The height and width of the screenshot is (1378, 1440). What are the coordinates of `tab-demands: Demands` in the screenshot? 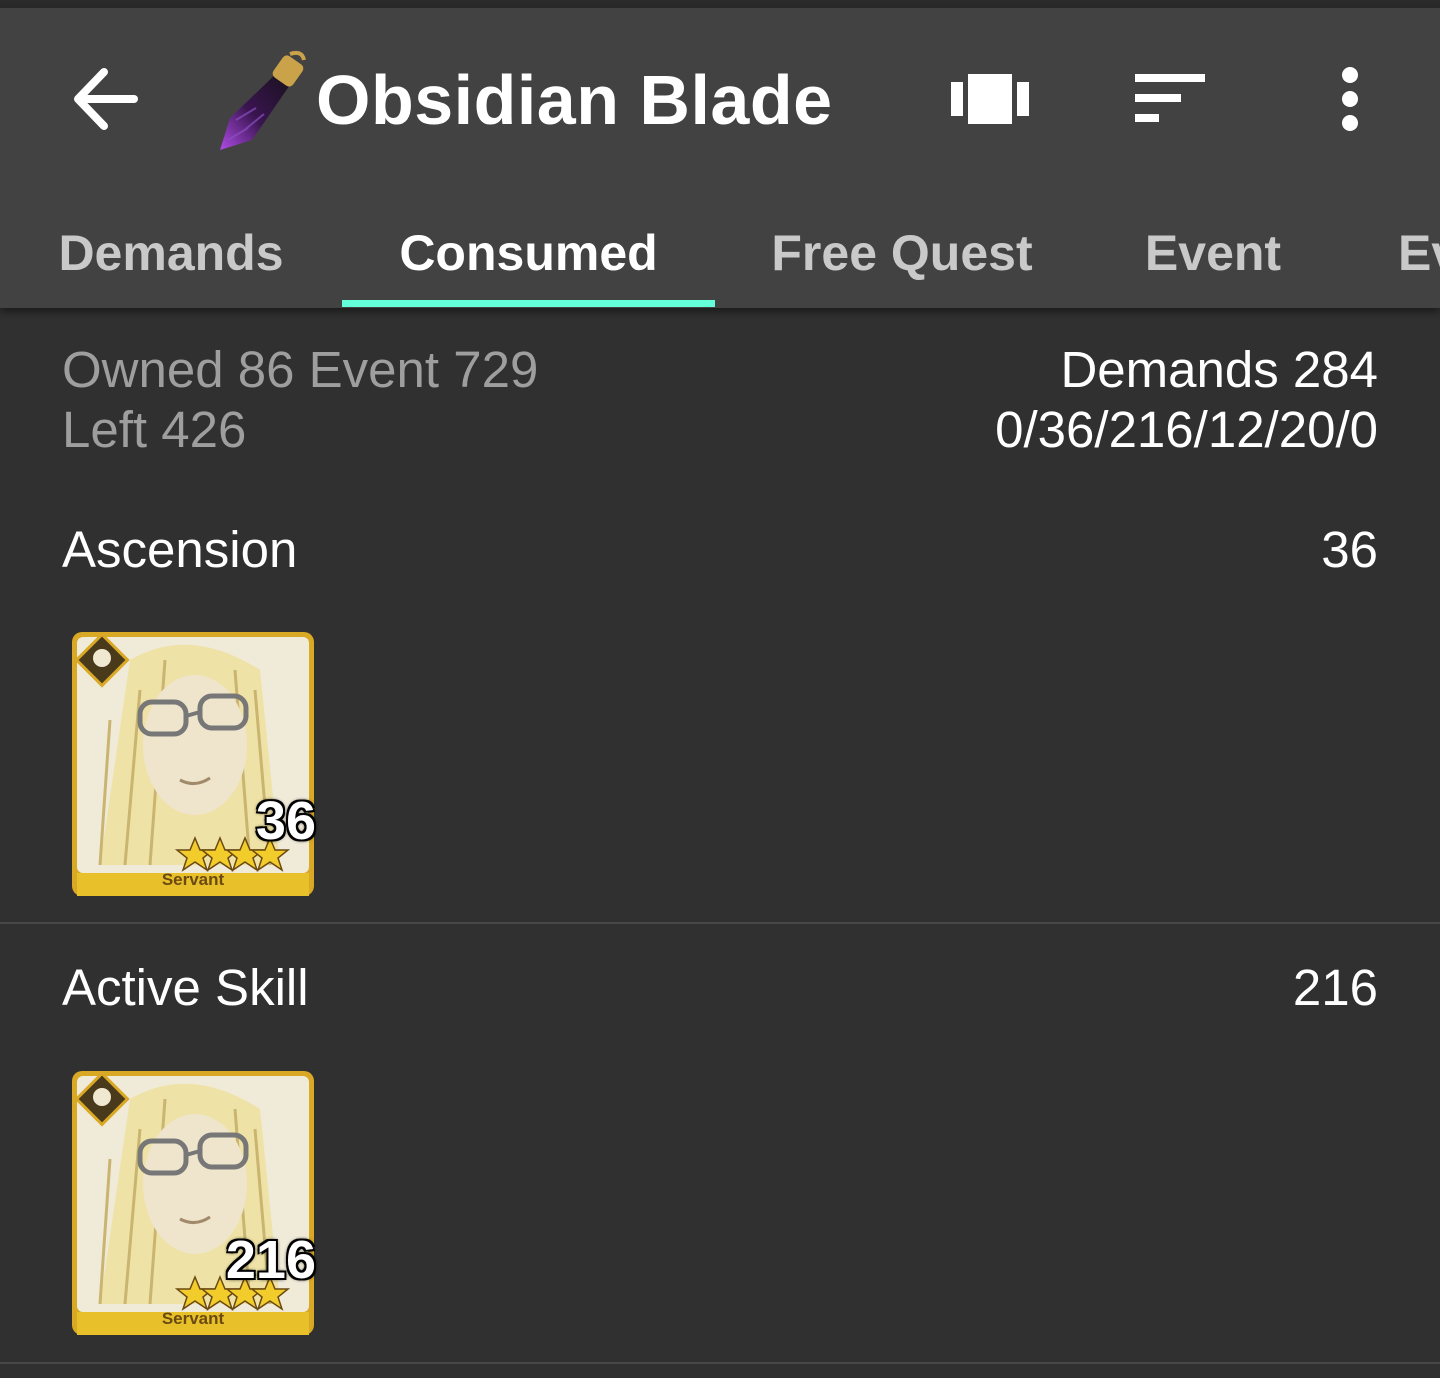 It's located at (171, 253).